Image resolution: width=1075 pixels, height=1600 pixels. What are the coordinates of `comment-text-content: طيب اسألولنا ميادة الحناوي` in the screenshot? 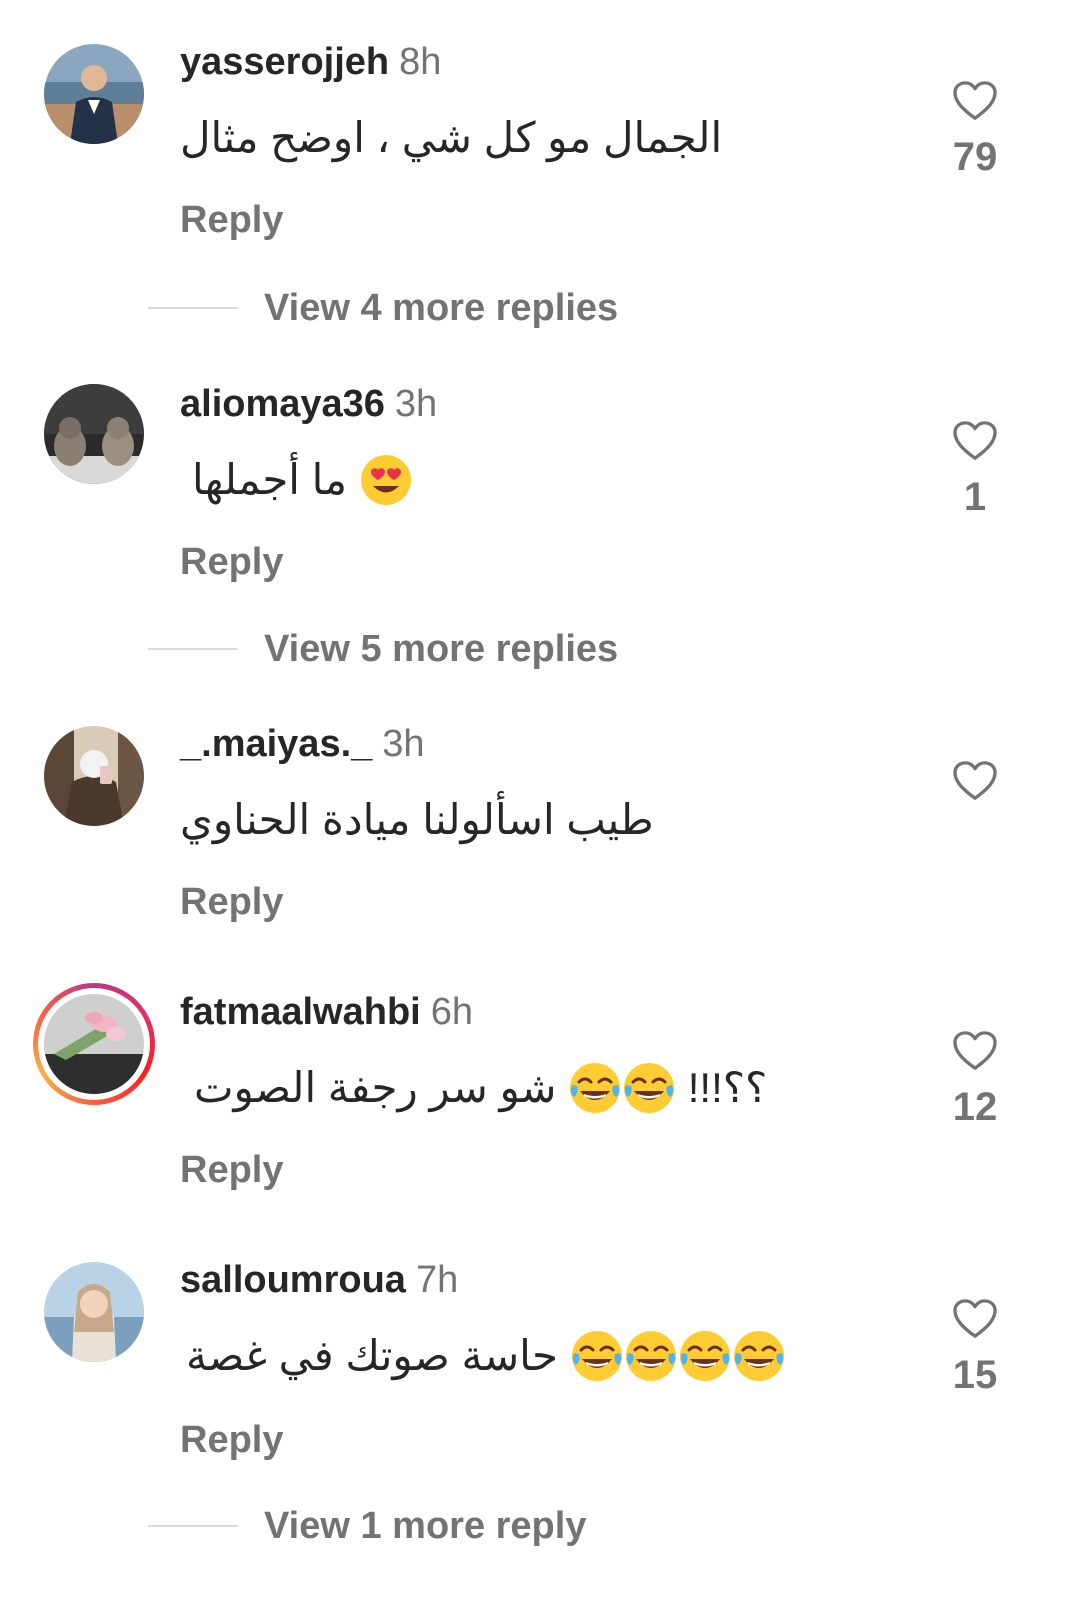 It's located at (417, 819).